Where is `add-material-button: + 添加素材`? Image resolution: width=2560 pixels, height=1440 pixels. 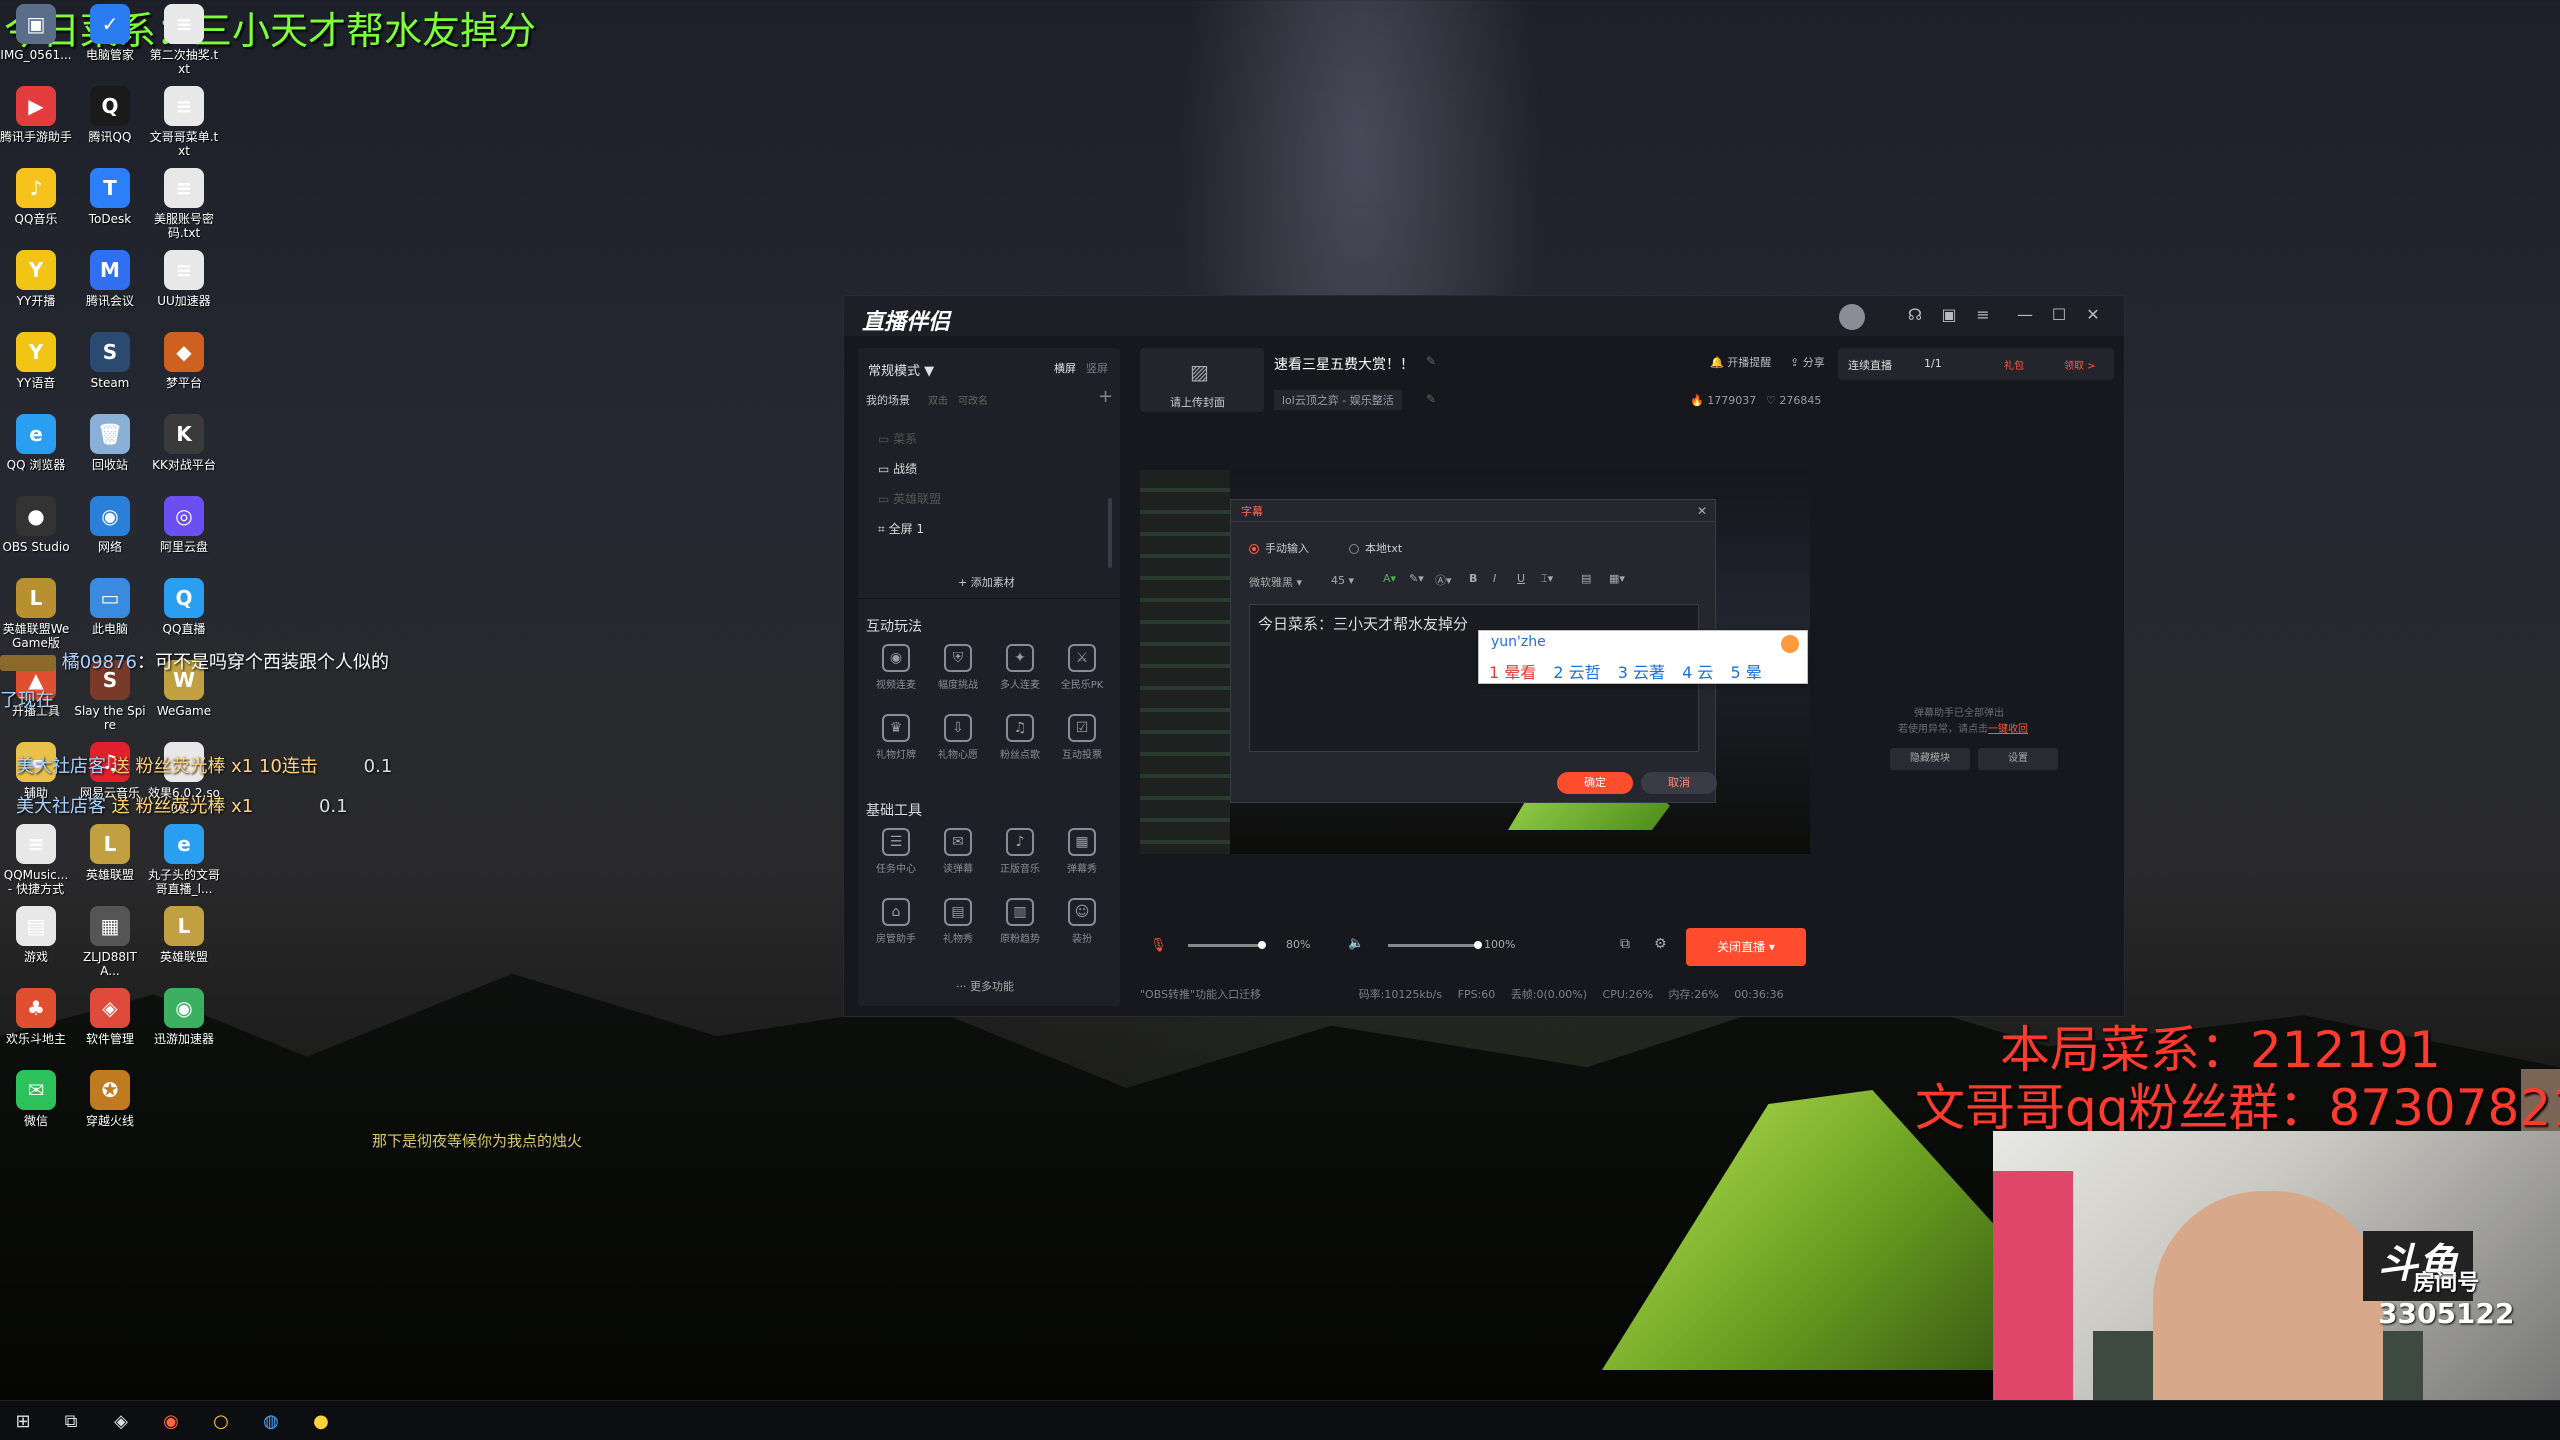 add-material-button: + 添加素材 is located at coordinates (986, 582).